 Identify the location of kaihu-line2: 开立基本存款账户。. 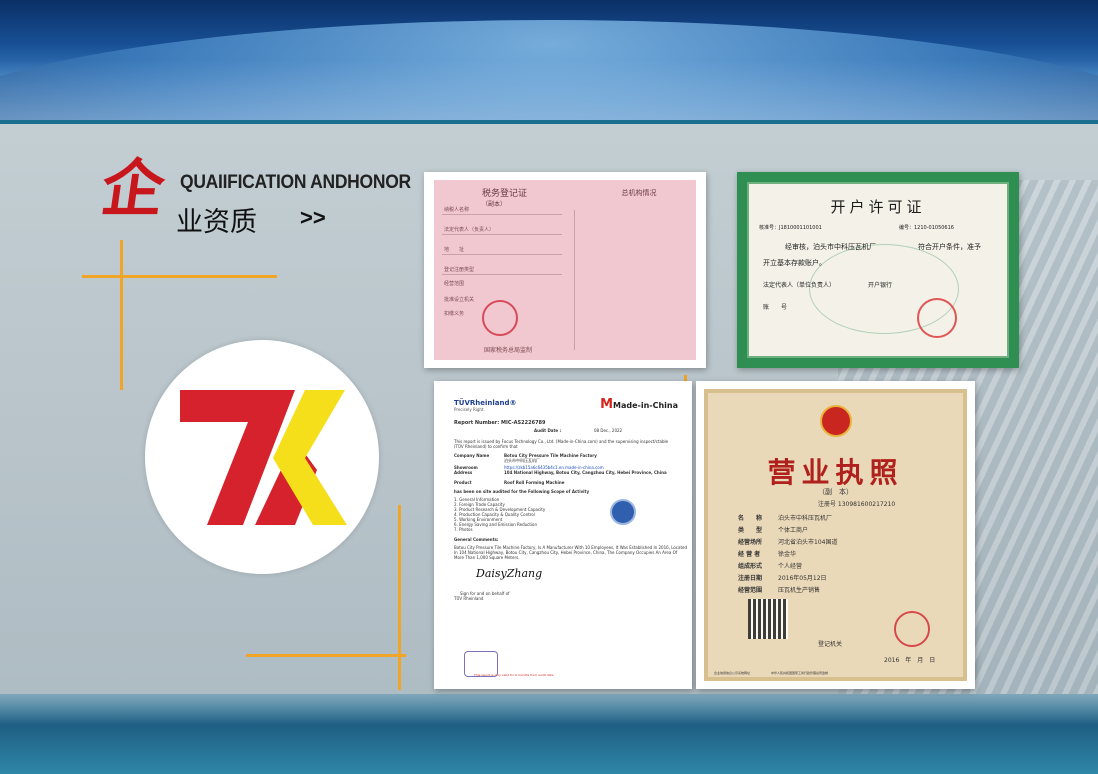
(794, 263).